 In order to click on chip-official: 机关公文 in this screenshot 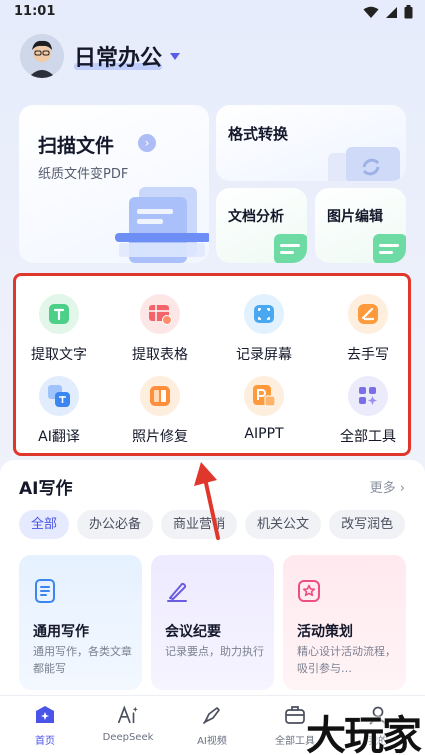, I will do `click(283, 524)`.